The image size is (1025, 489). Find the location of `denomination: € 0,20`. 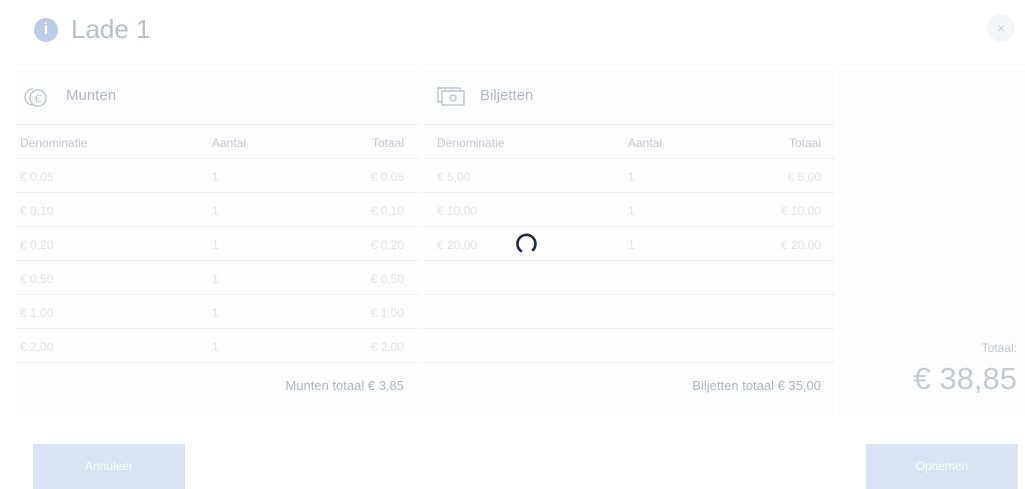

denomination: € 0,20 is located at coordinates (37, 245).